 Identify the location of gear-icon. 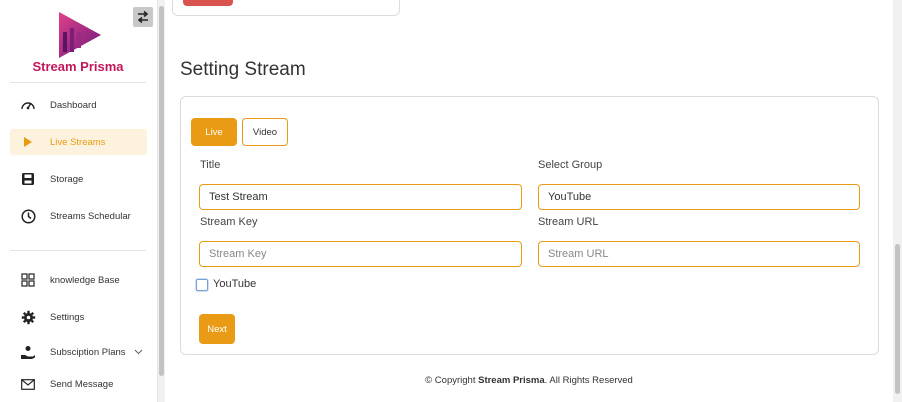
(28, 317).